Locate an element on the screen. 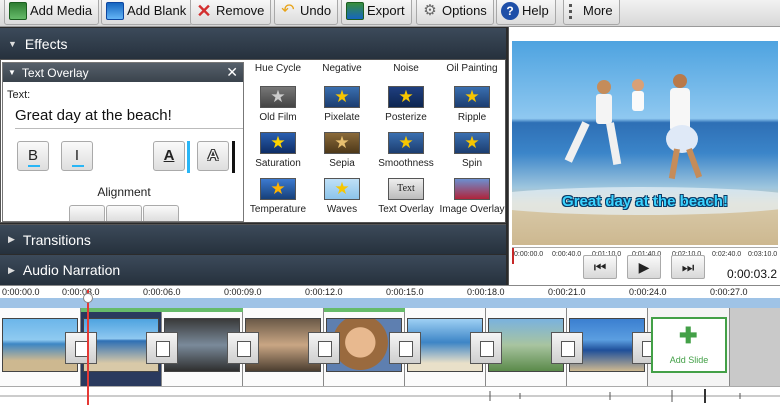 Image resolution: width=780 pixels, height=405 pixels. text-color-button: A is located at coordinates (169, 156).